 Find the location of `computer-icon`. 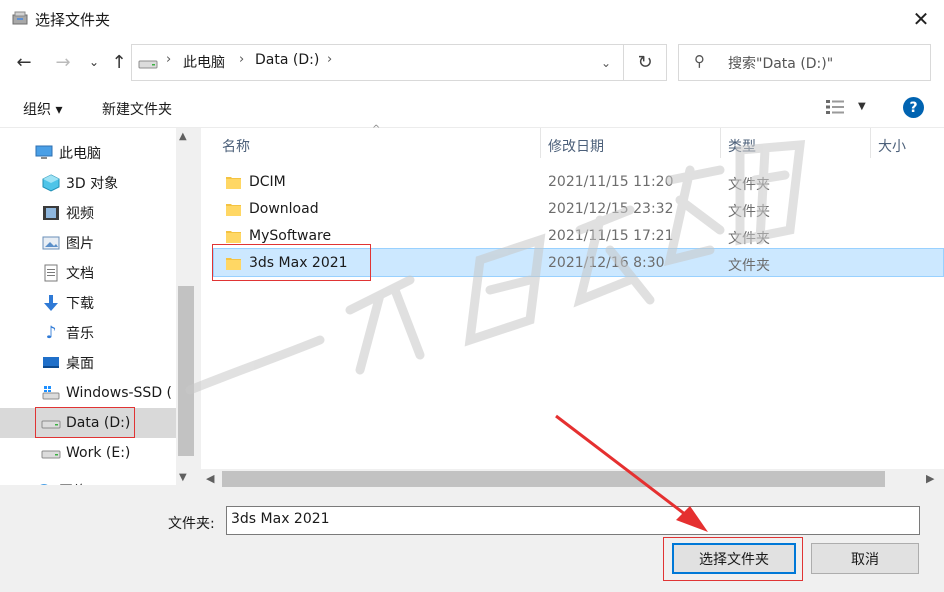

computer-icon is located at coordinates (44, 153).